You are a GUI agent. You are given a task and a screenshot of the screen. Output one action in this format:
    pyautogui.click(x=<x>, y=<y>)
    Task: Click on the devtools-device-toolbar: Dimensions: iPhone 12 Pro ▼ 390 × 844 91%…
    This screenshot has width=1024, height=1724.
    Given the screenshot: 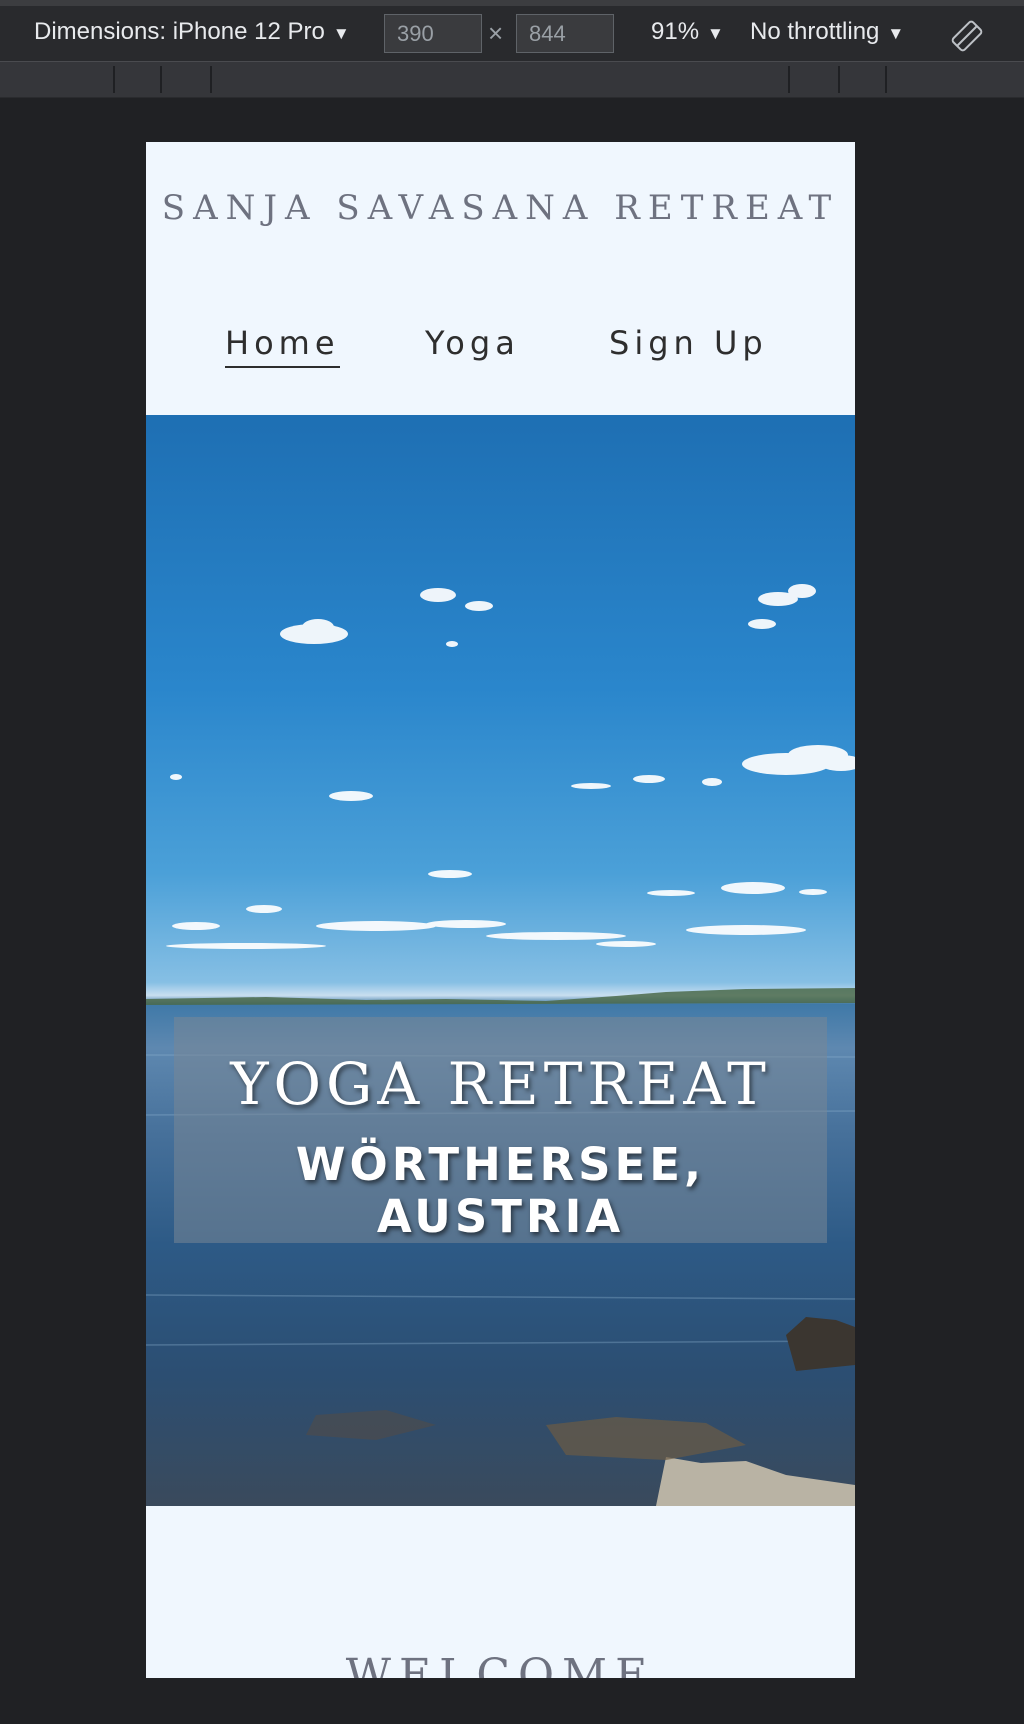 What is the action you would take?
    pyautogui.click(x=512, y=30)
    